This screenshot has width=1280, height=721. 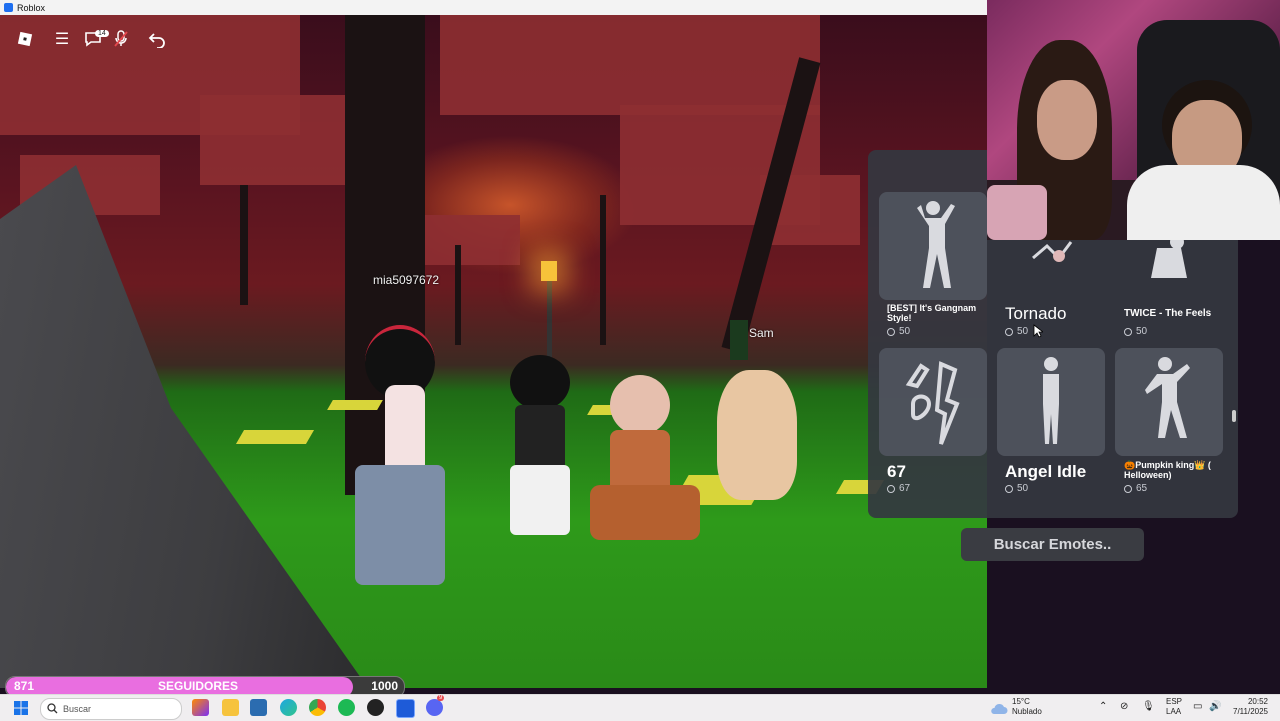 What do you see at coordinates (400, 460) in the screenshot?
I see `avatar-mia` at bounding box center [400, 460].